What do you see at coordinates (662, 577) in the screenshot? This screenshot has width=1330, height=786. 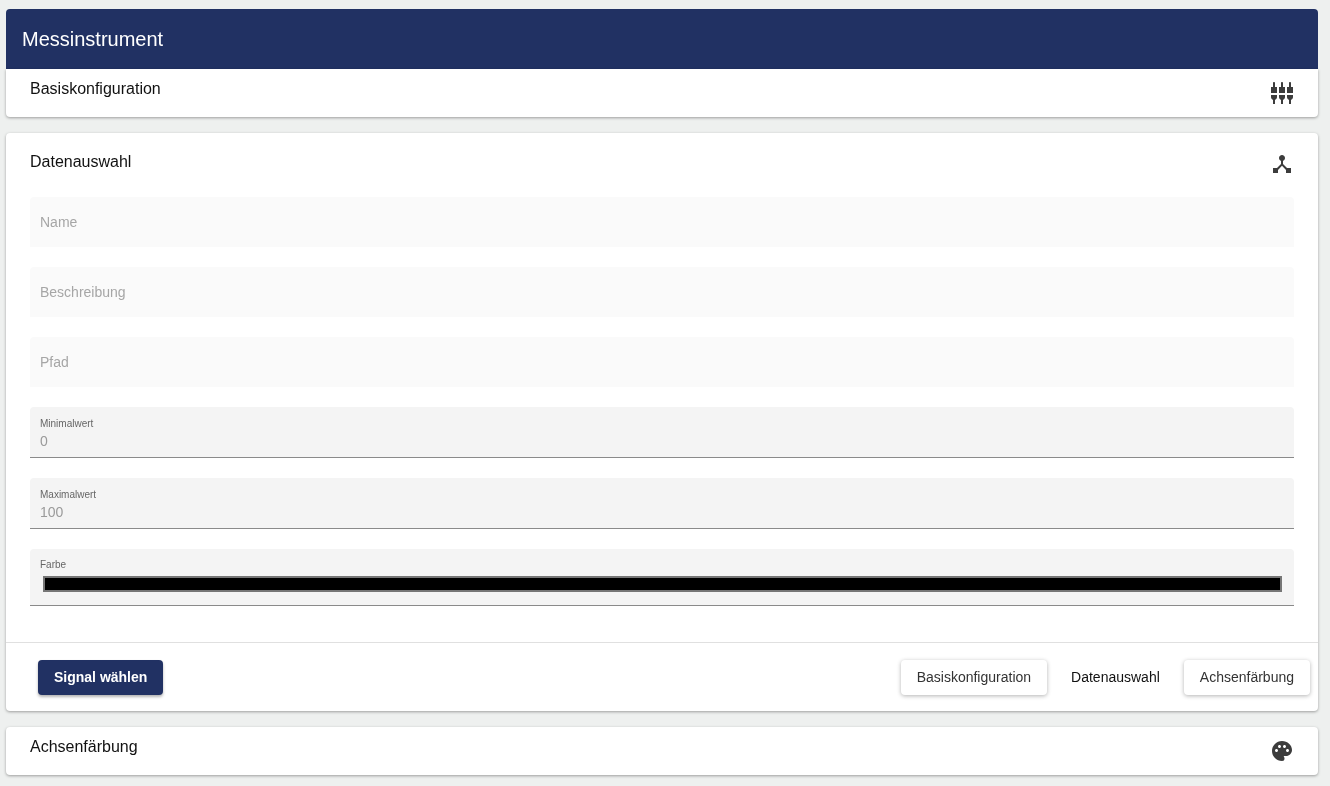 I see `color-field: Farbe` at bounding box center [662, 577].